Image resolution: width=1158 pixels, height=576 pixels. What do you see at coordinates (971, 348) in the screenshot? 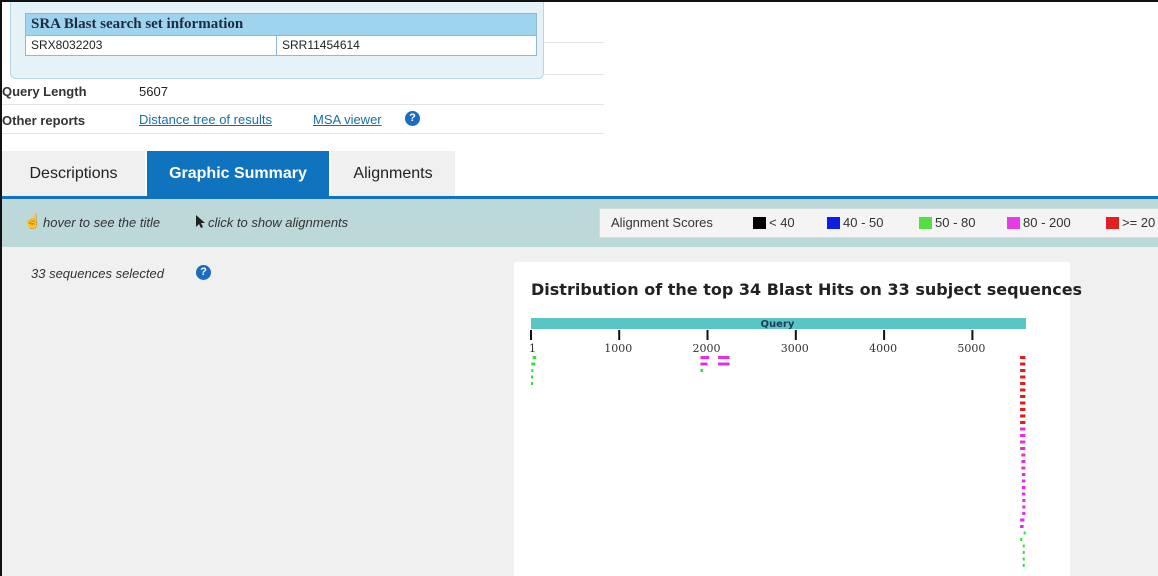
I see `axis-tick-label: 5000` at bounding box center [971, 348].